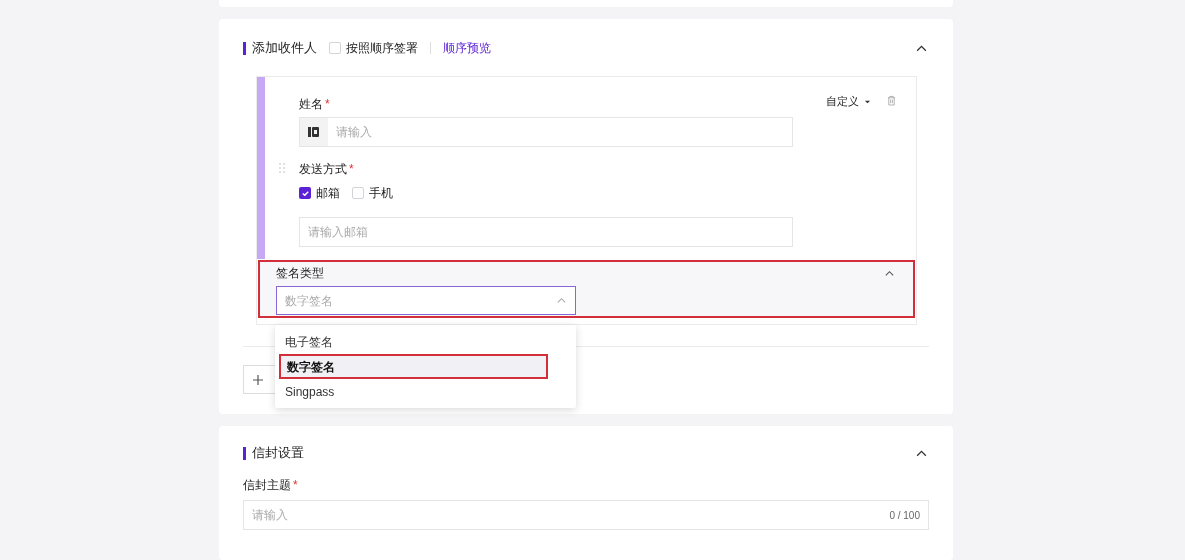  I want to click on name-field: 请输入, so click(546, 132).